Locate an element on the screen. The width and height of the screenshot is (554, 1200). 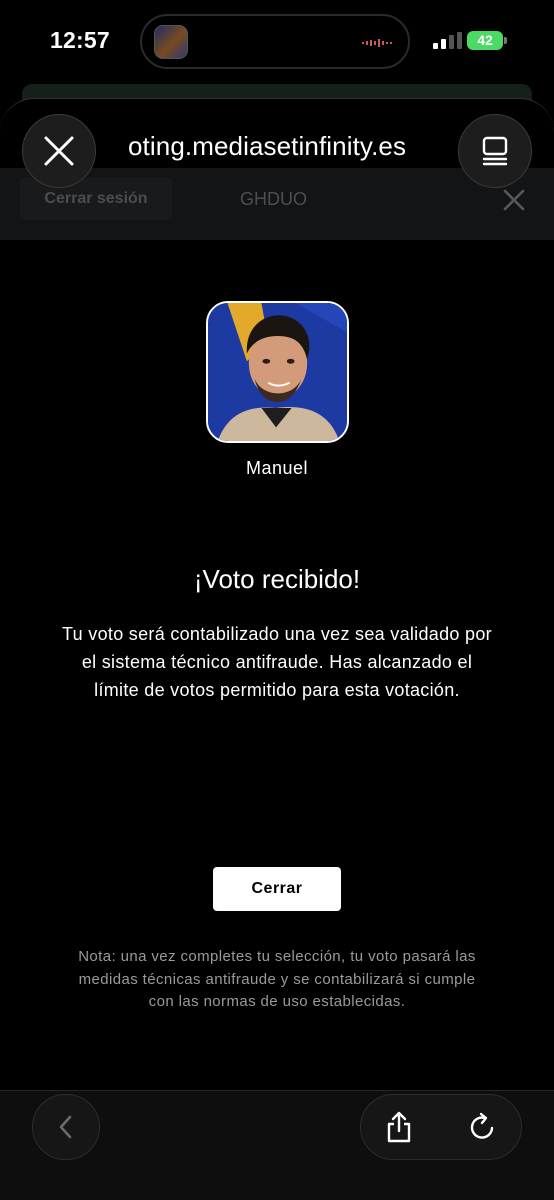
dynamic-island is located at coordinates (275, 41).